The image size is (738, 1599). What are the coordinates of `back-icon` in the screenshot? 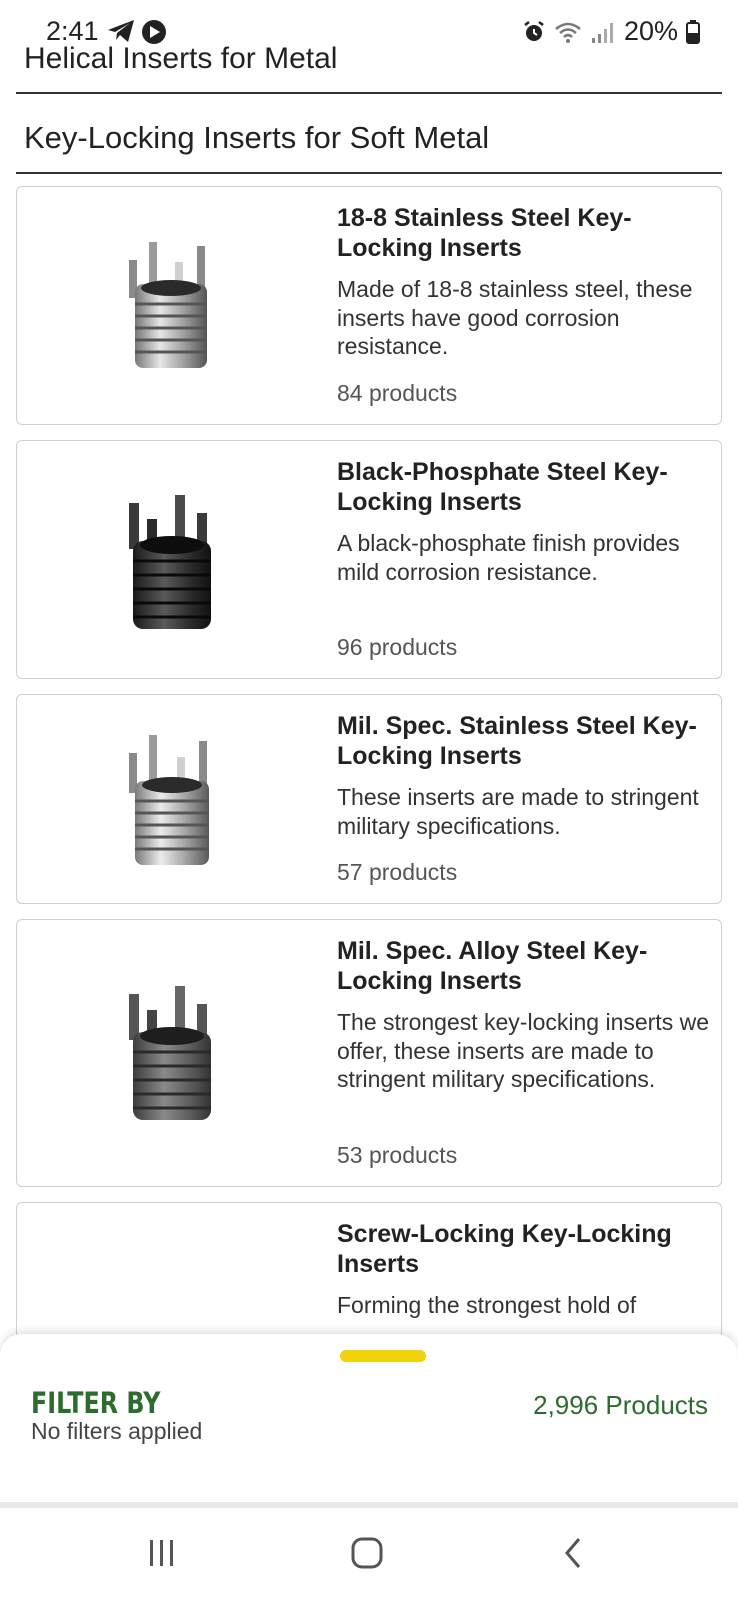 It's located at (573, 1553).